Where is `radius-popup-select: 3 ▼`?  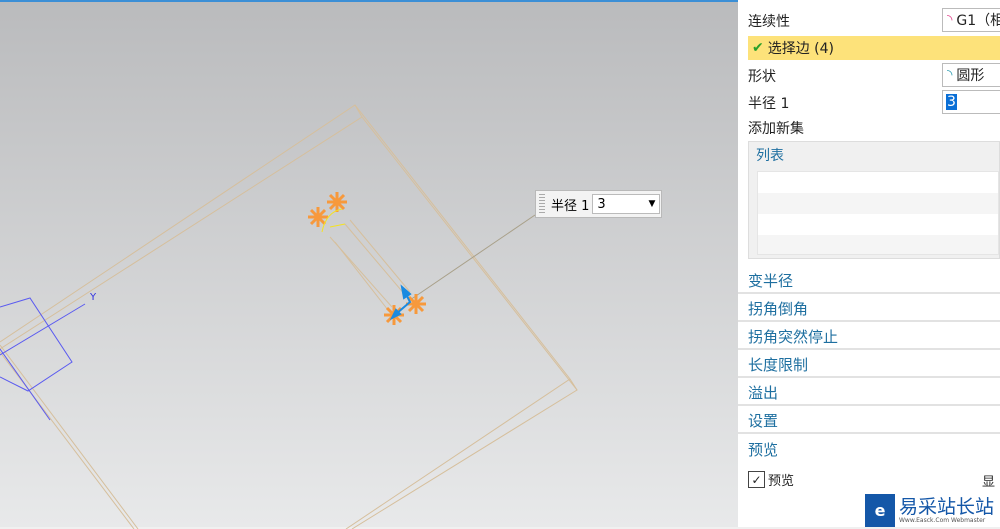 radius-popup-select: 3 ▼ is located at coordinates (626, 204).